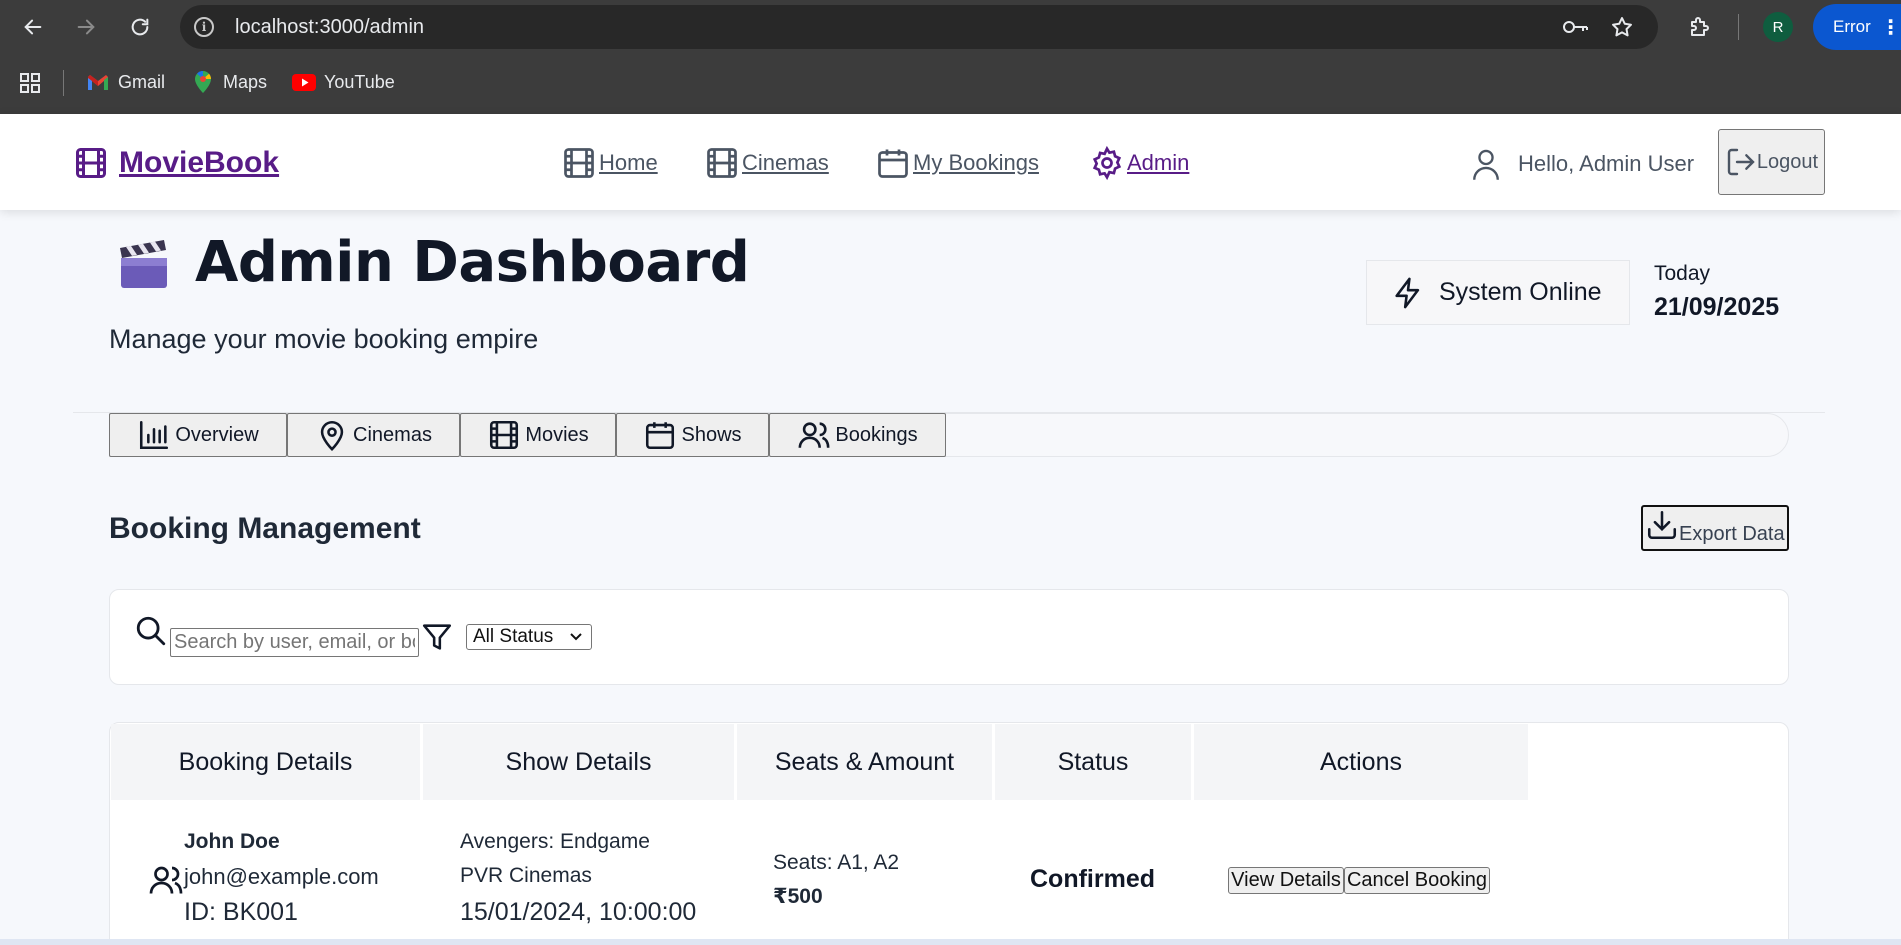  I want to click on booking-user-name: John Doe, so click(232, 841).